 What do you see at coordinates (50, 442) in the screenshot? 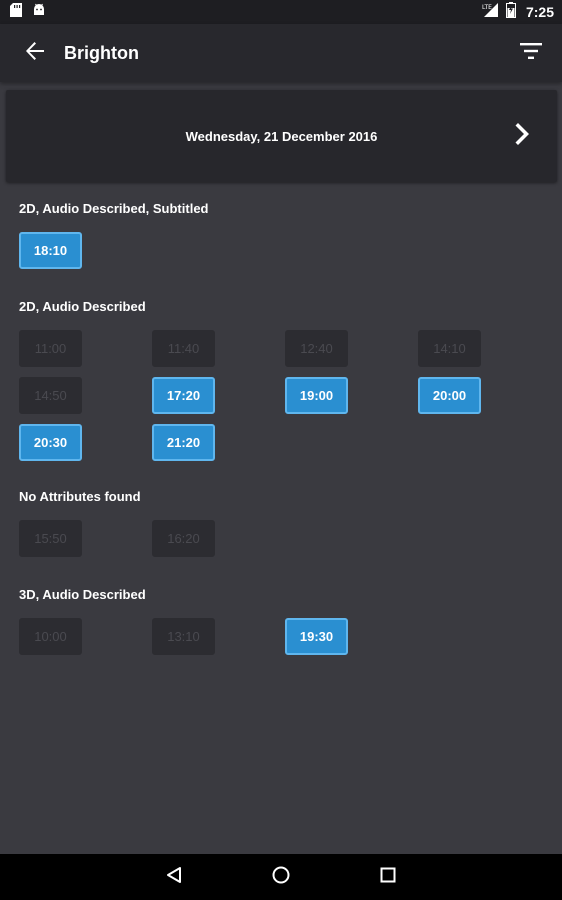
I see `showtime-button: 20:30` at bounding box center [50, 442].